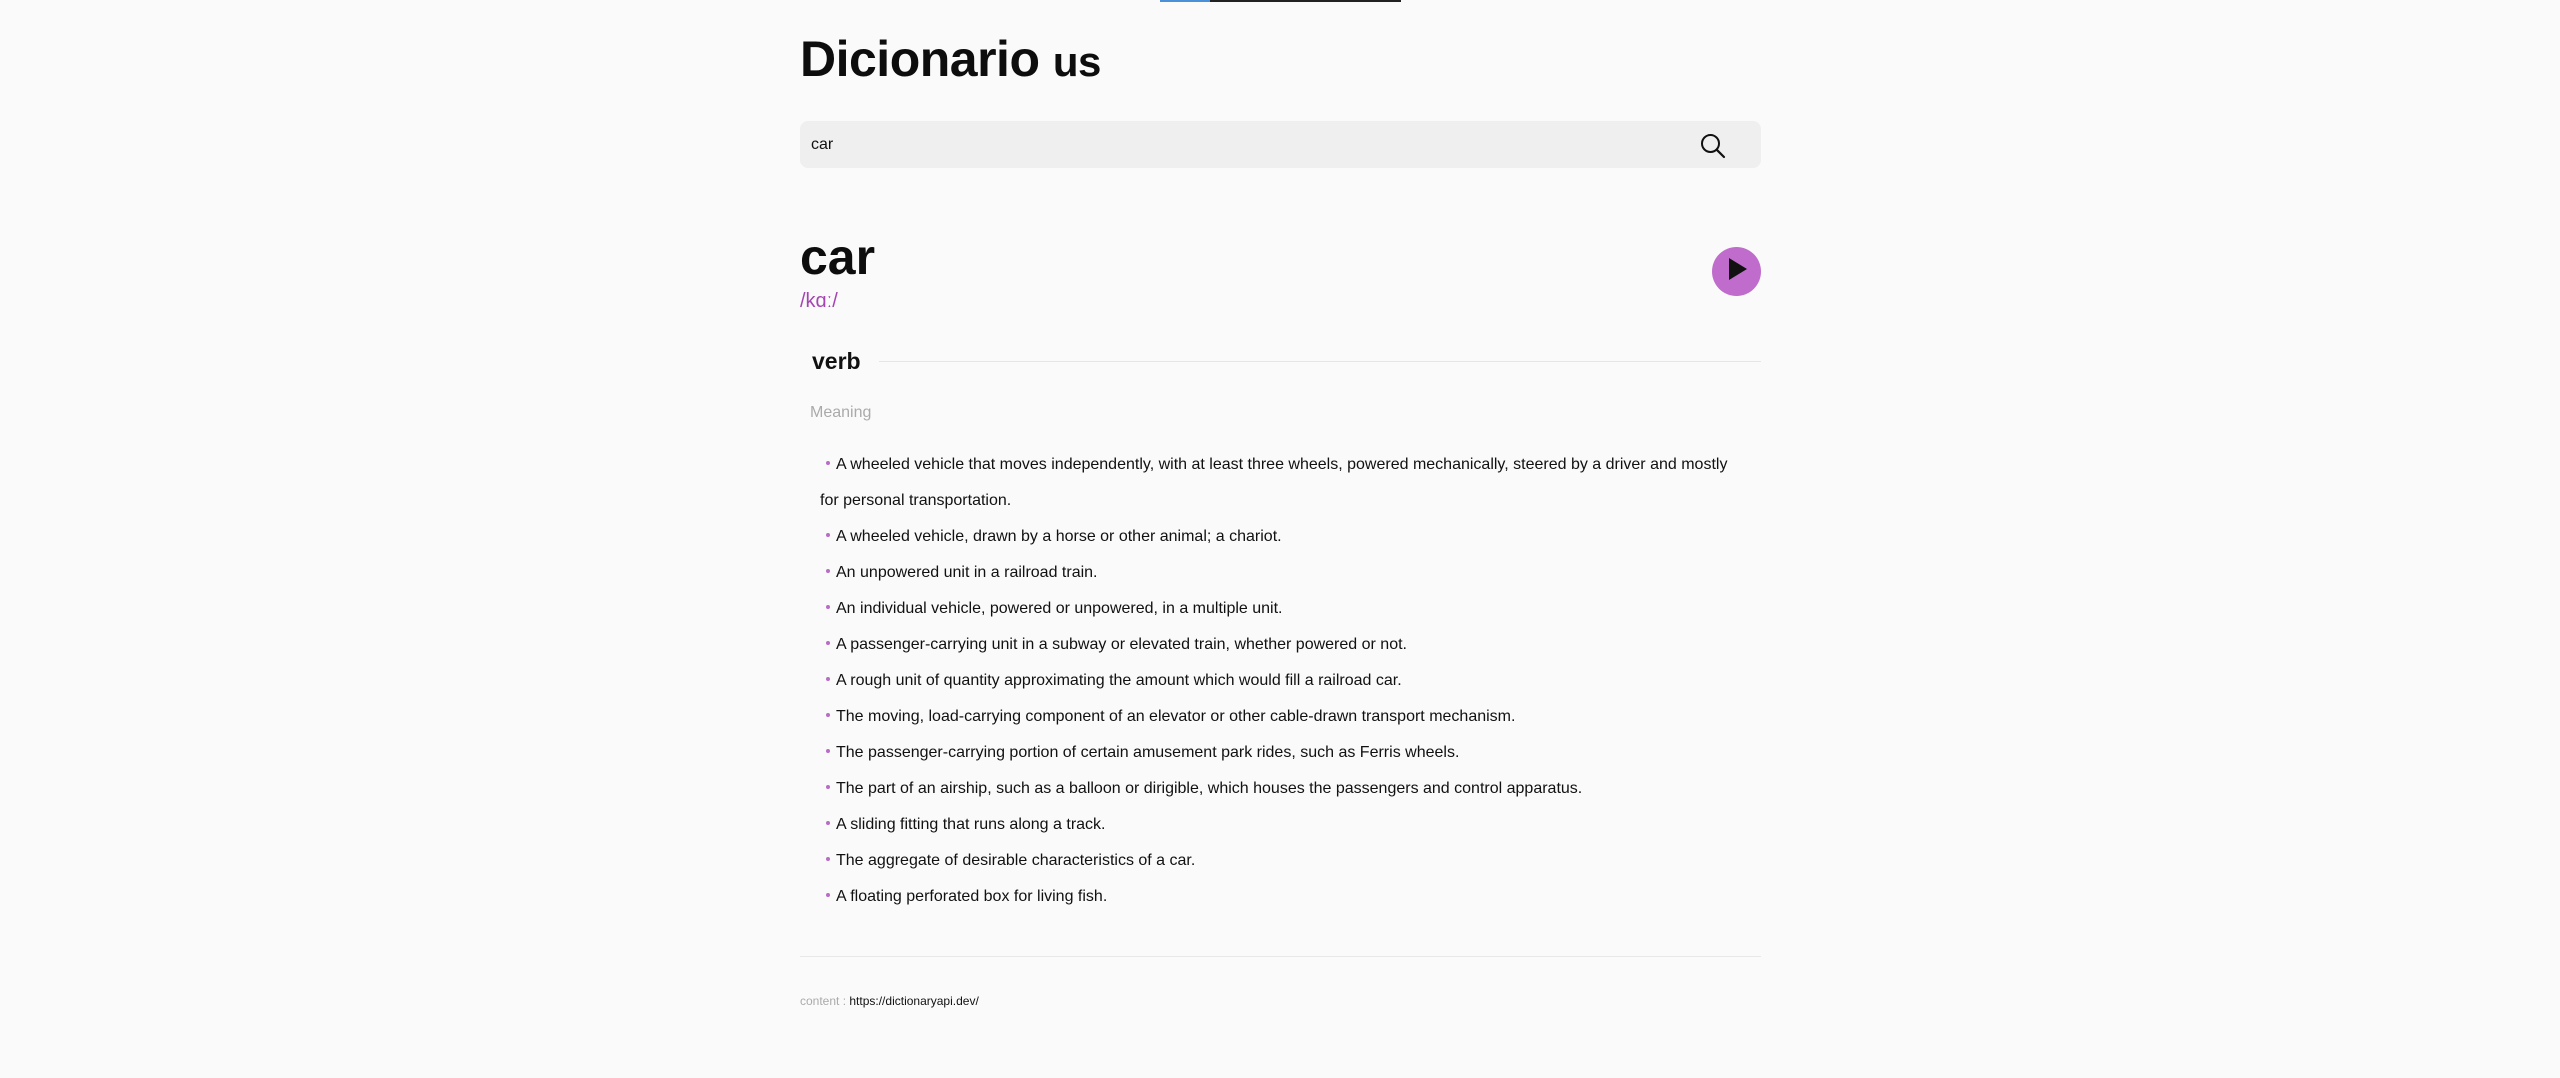 The width and height of the screenshot is (2560, 1078). Describe the element at coordinates (1280, 1) in the screenshot. I see `loading-progress-bar` at that location.